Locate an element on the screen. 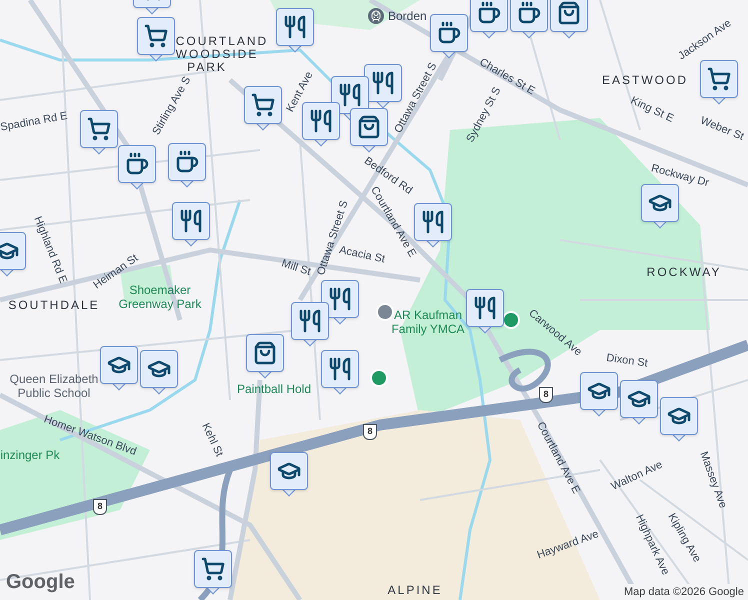  street-label: Acacia St is located at coordinates (362, 255).